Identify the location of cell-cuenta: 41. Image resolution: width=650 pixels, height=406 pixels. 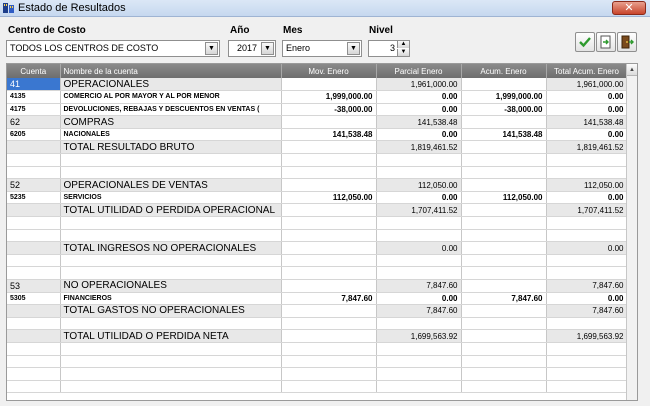
(34, 85).